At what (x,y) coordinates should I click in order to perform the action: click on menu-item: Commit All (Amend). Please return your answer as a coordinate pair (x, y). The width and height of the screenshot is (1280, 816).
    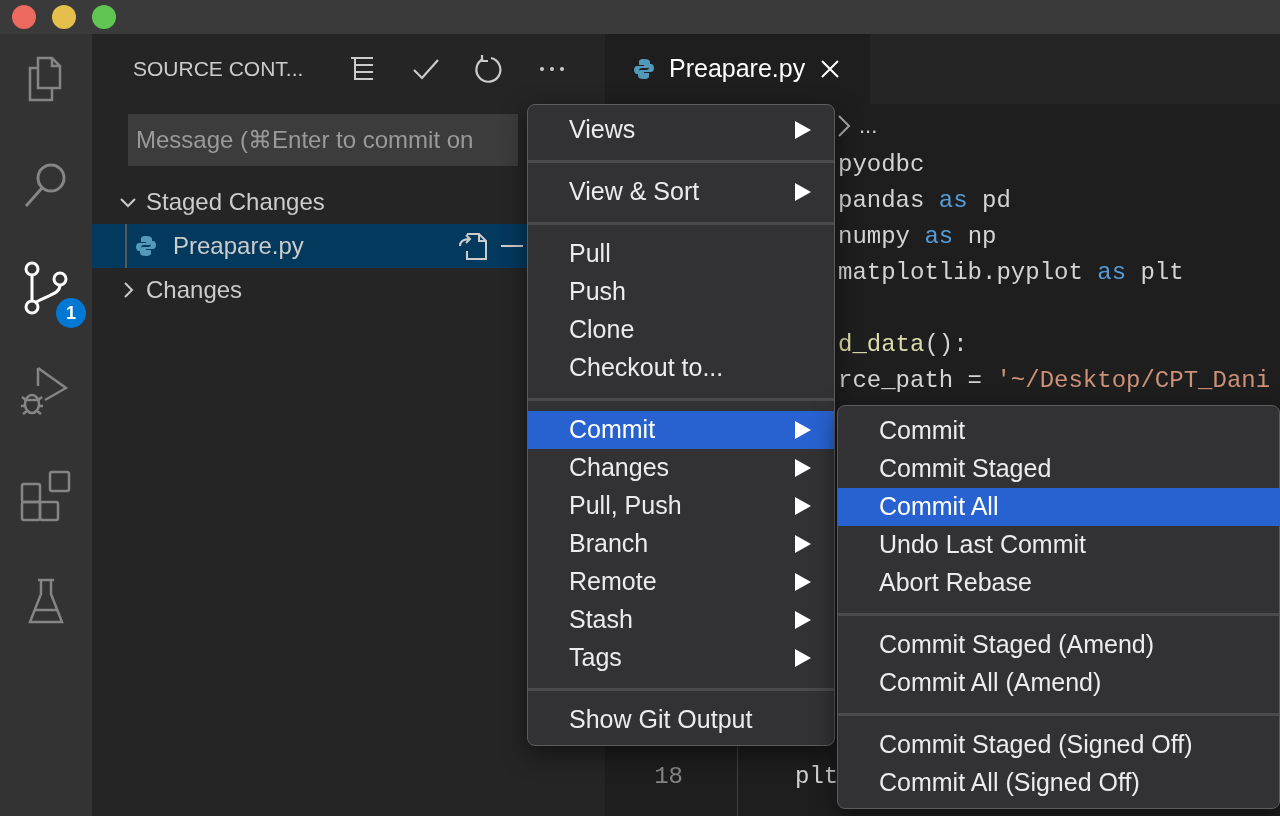
    Looking at the image, I should click on (1058, 683).